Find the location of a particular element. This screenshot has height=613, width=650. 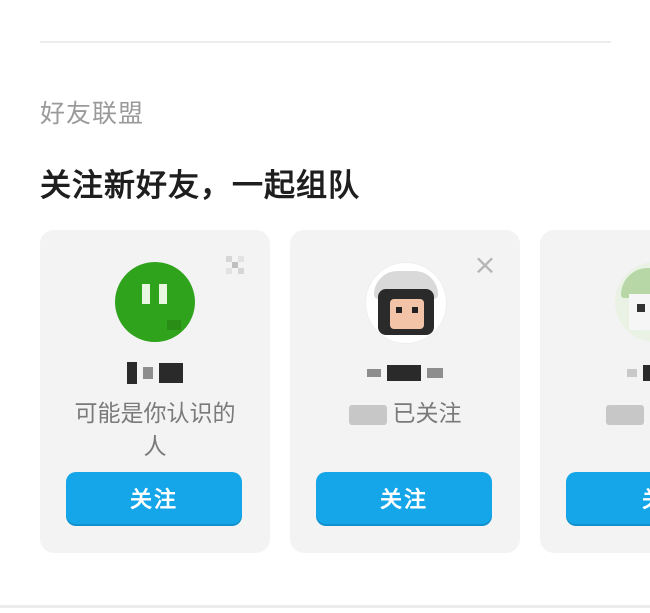

suggestion-reason: 可能是你认识的人 is located at coordinates (155, 430).